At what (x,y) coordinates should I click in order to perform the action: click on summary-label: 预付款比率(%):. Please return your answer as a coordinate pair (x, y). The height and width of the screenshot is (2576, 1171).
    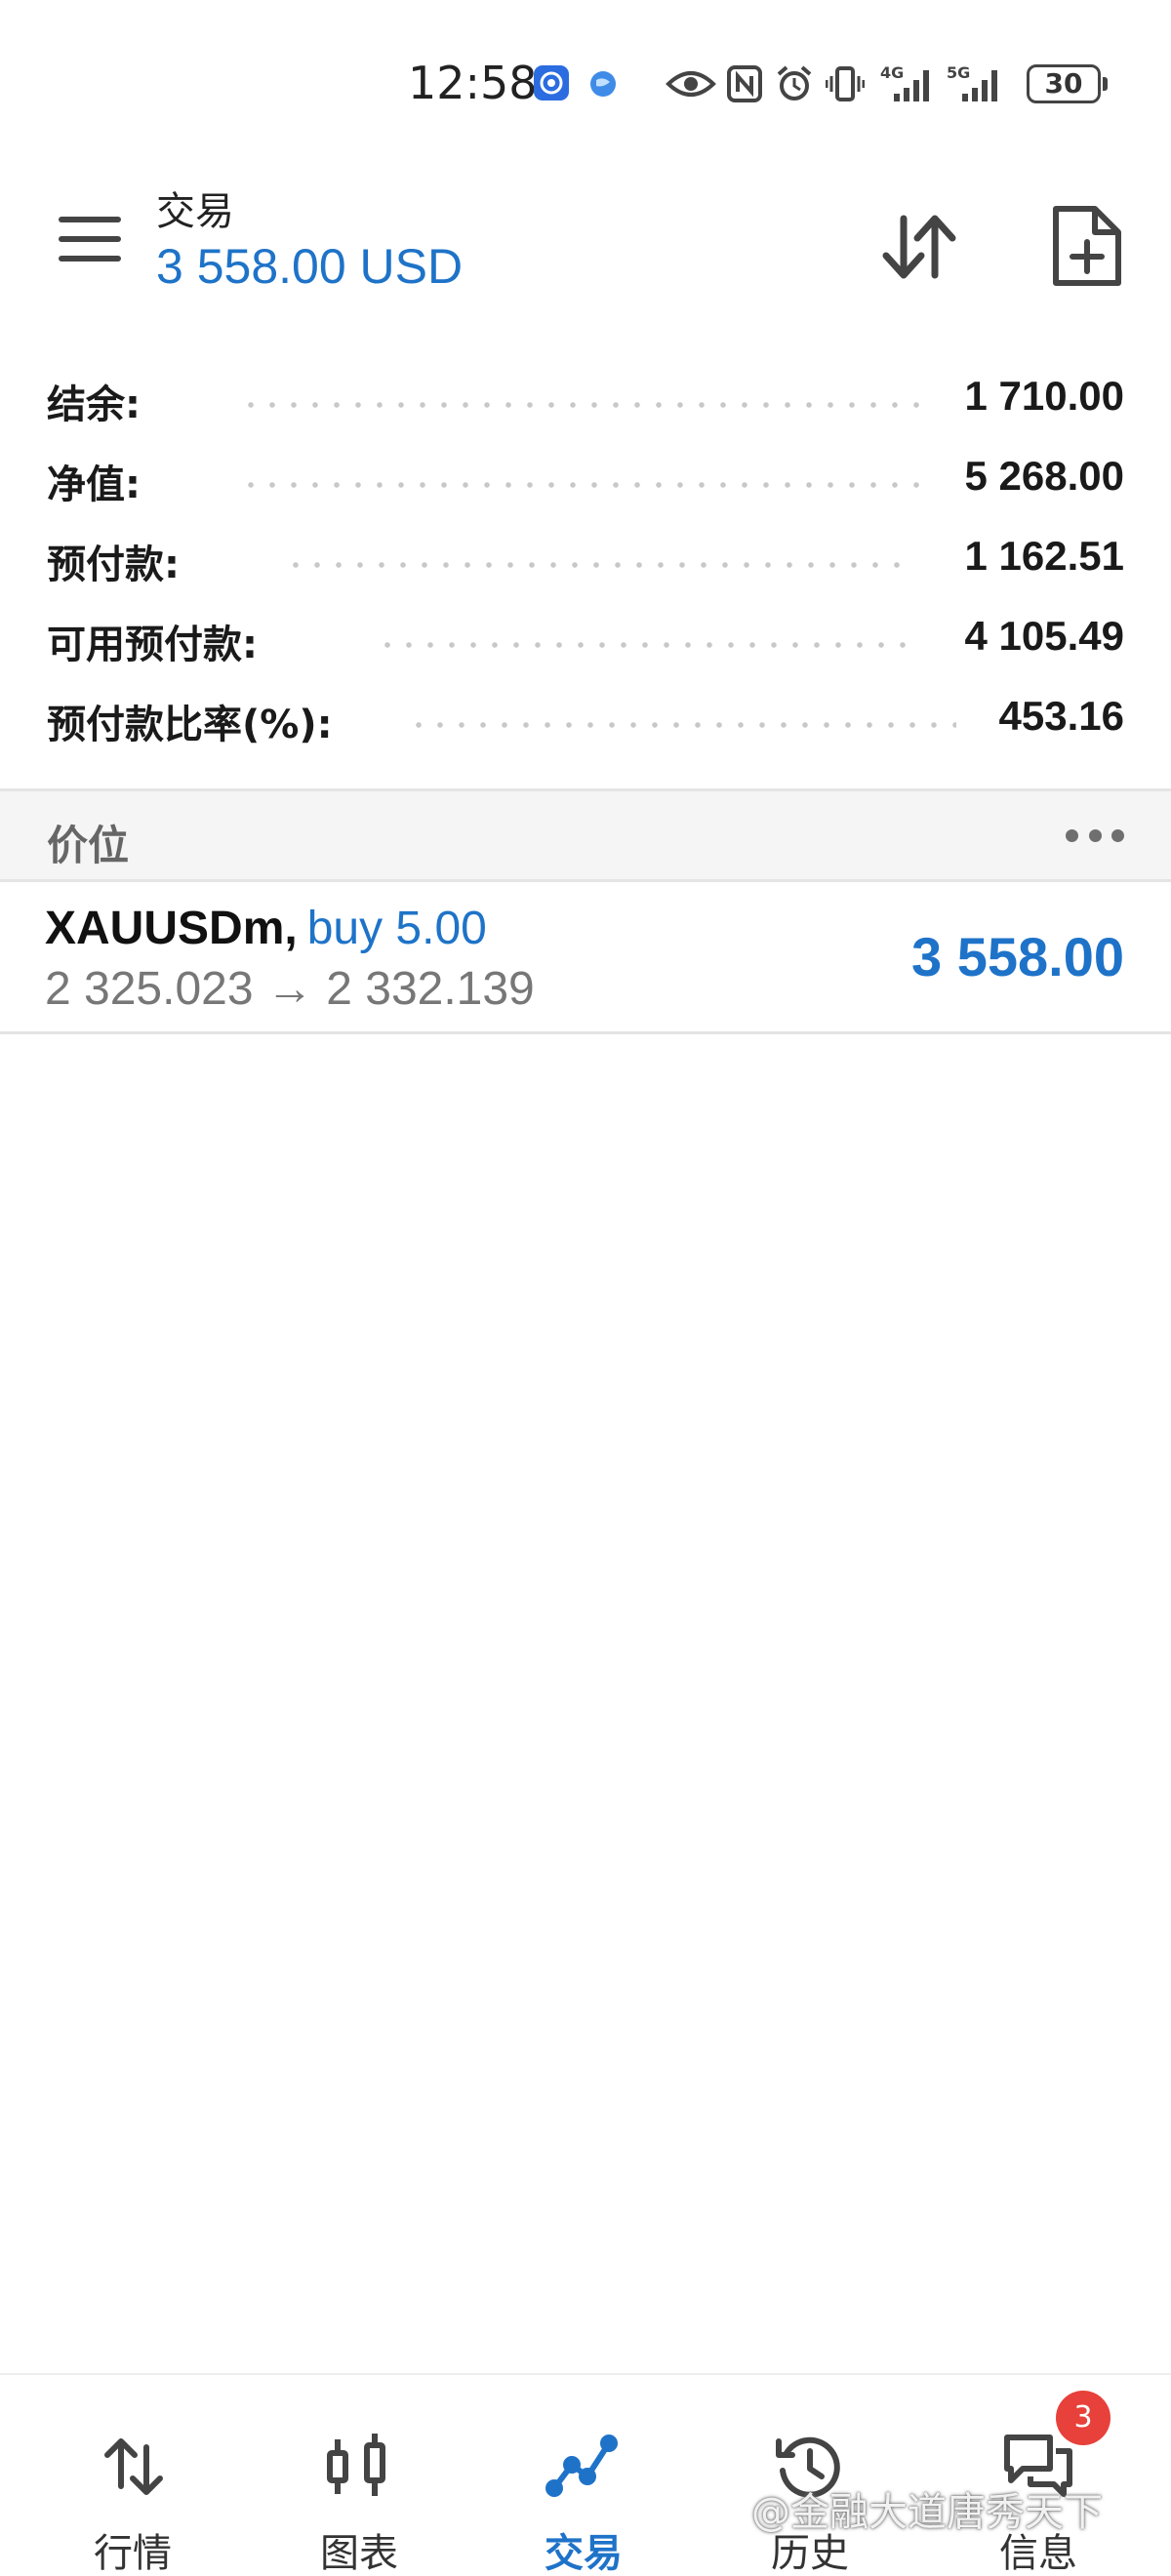
    Looking at the image, I should click on (190, 725).